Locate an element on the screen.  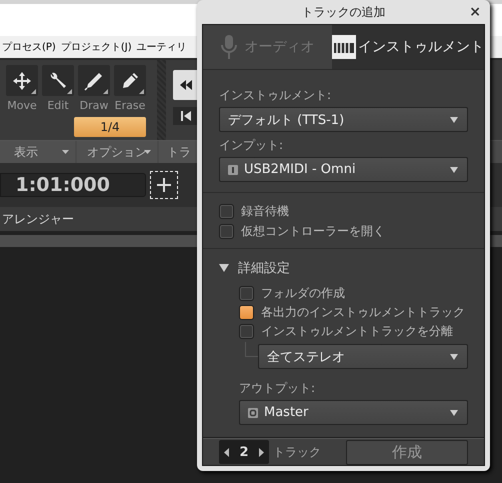
checkbox-label: 録音待機 is located at coordinates (265, 211).